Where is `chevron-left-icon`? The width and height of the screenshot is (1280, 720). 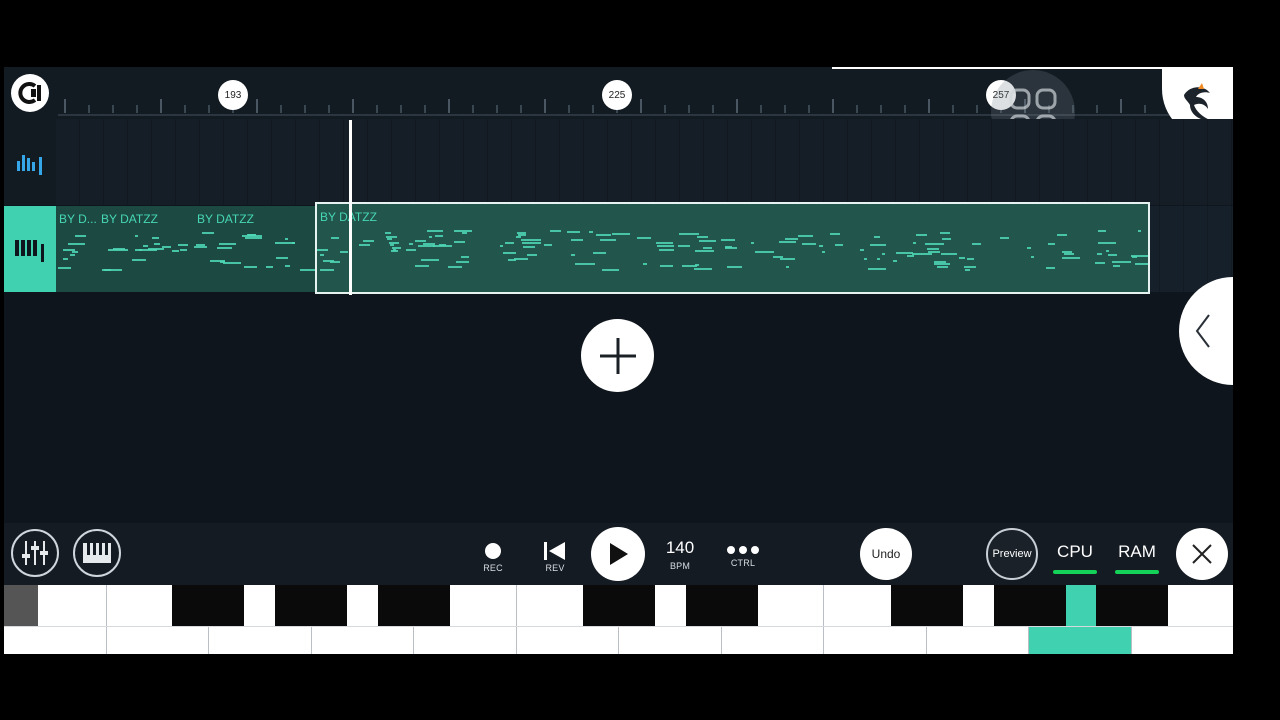
chevron-left-icon is located at coordinates (1202, 331).